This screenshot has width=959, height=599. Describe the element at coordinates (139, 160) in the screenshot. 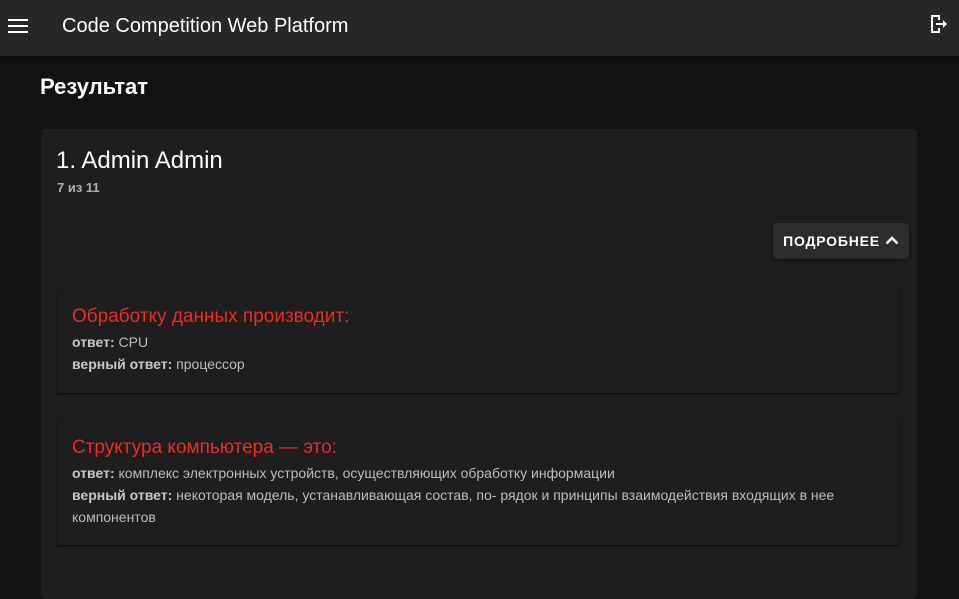

I see `participant-name: 1. Admin Admin` at that location.